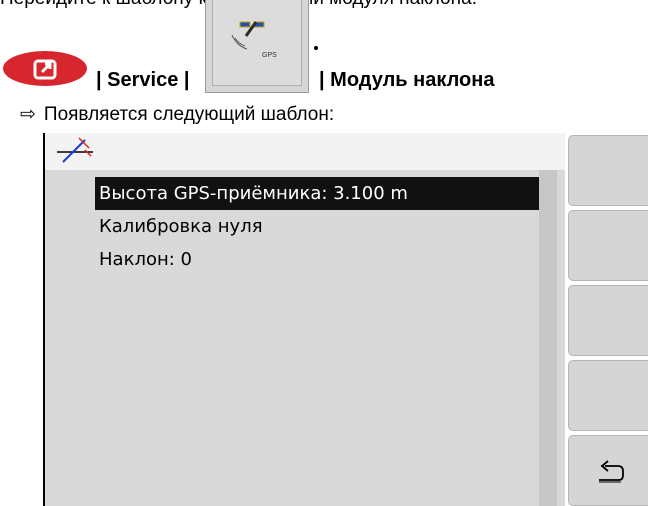 The width and height of the screenshot is (648, 506). I want to click on scrollbar, so click(548, 338).